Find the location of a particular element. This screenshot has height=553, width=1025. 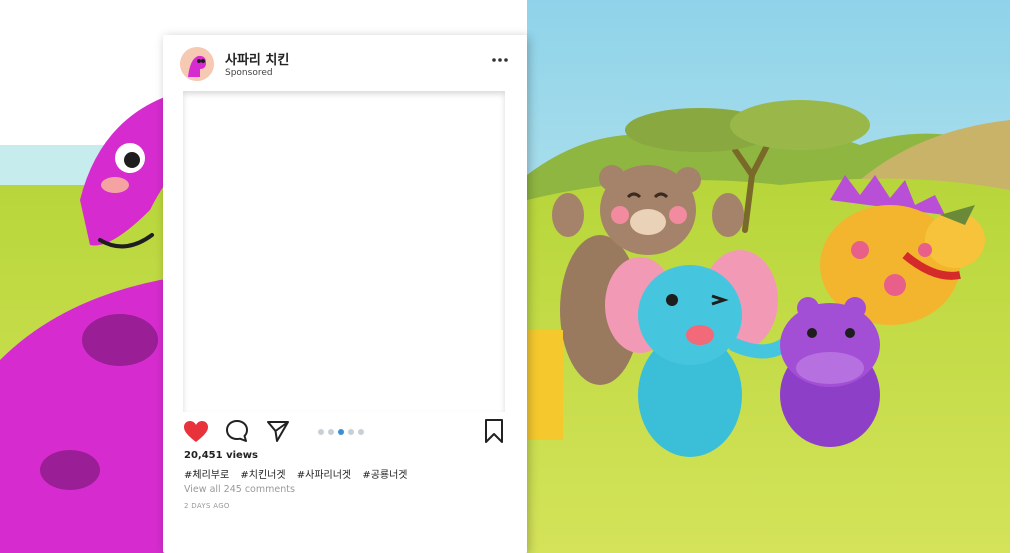

hashtags: #체리부로 #치킨너겟 #사파리너겟 #공룡너겟 is located at coordinates (300, 473).